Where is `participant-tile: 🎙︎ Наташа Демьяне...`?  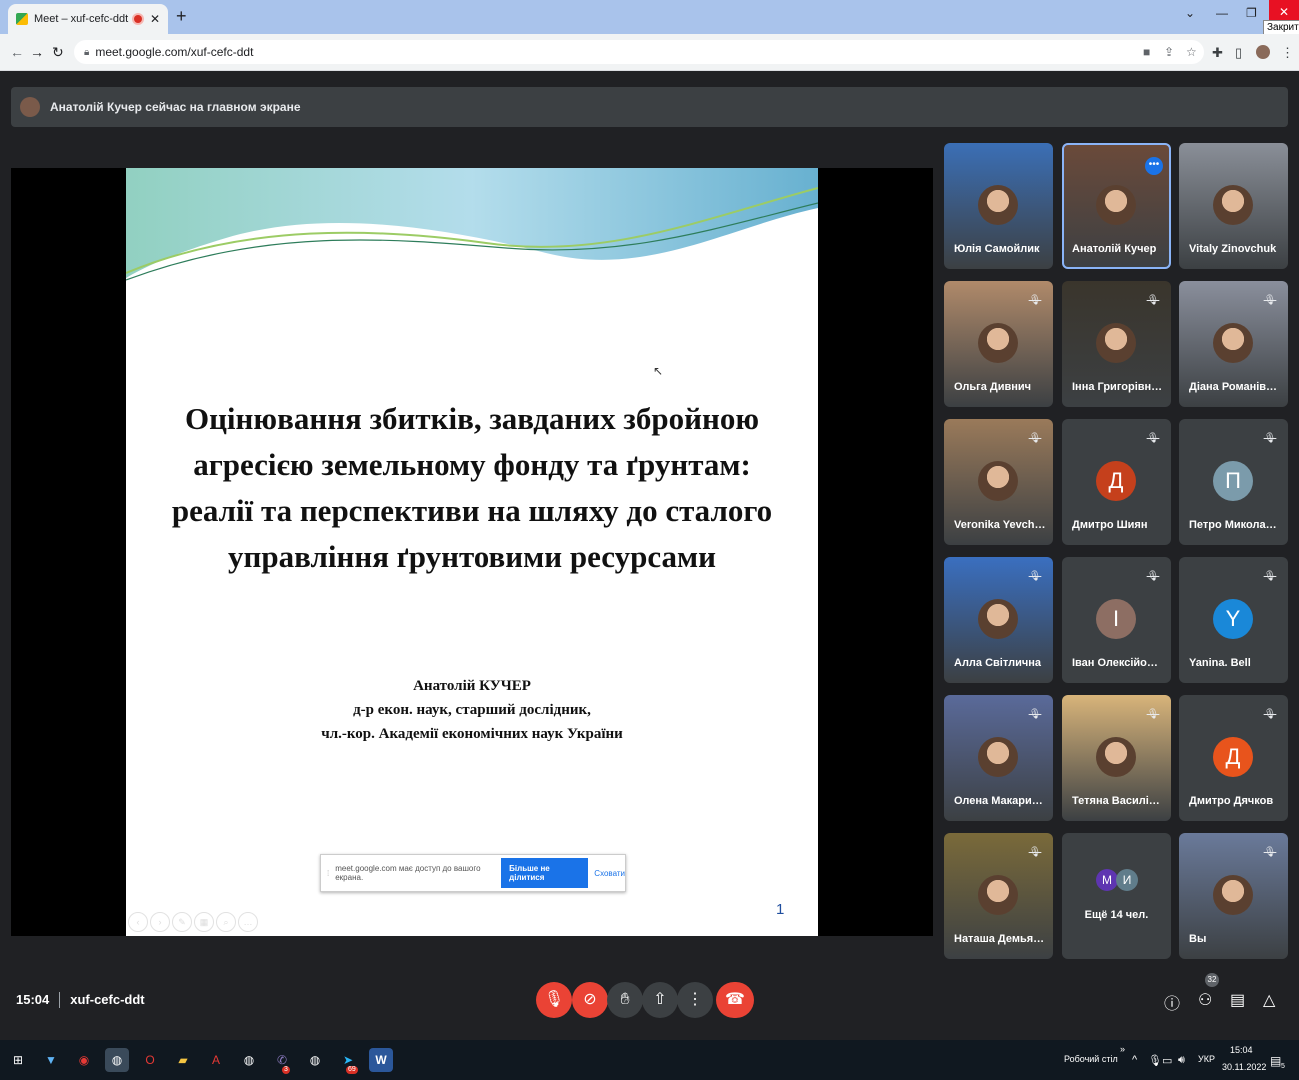
participant-tile: 🎙︎ Наташа Демьяне... is located at coordinates (998, 896).